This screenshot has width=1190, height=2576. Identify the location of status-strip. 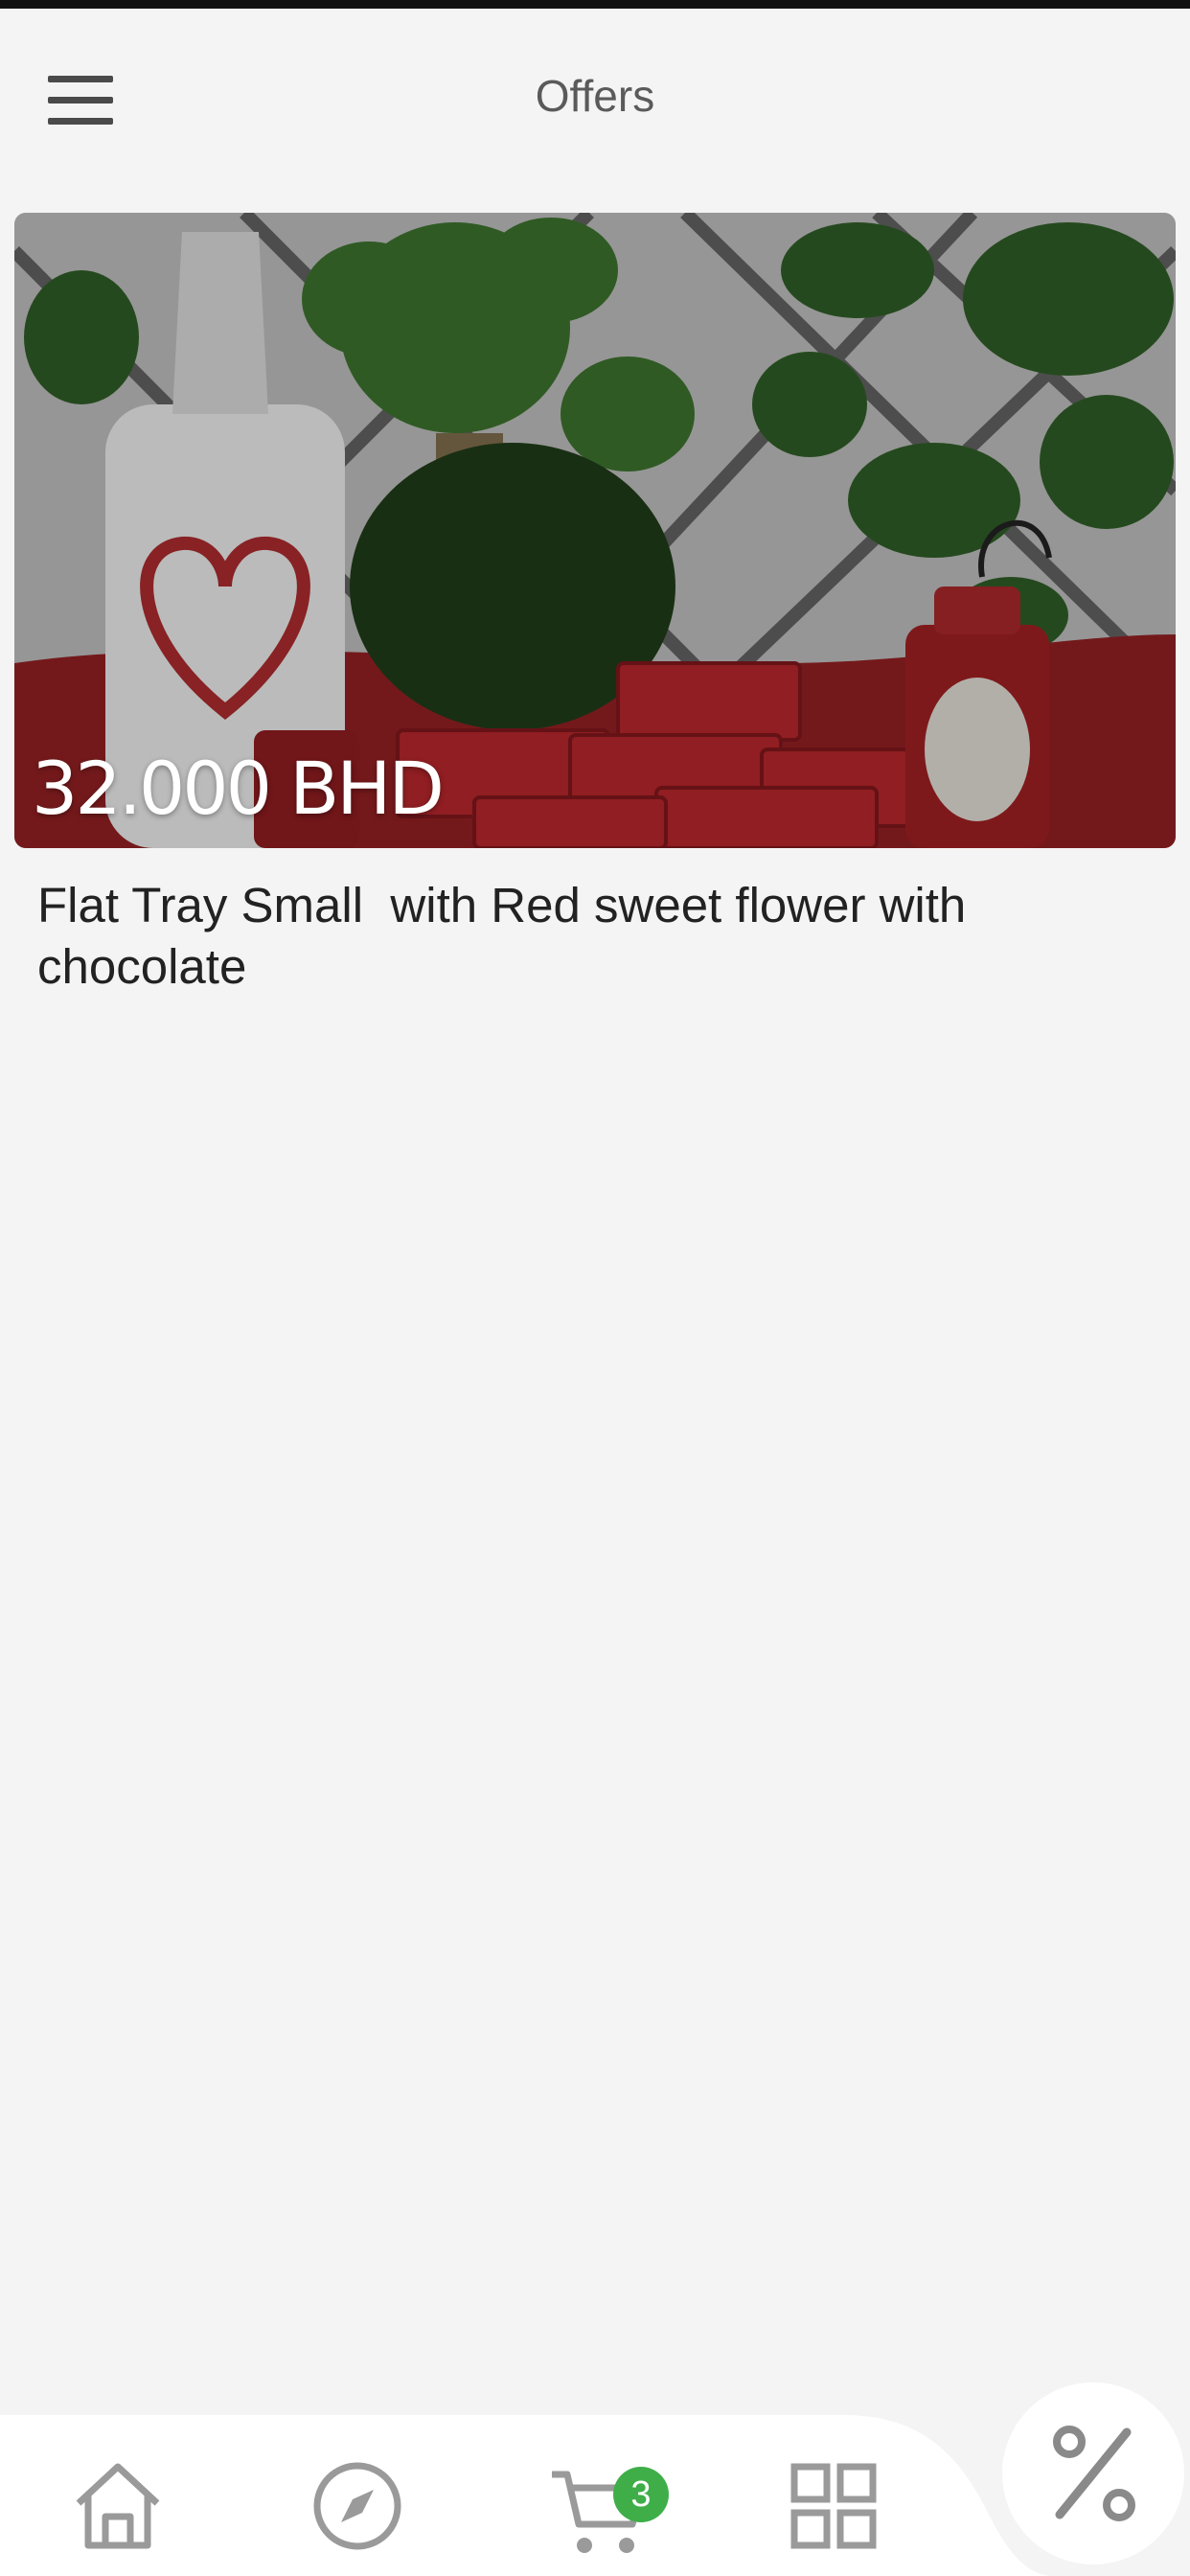
(595, 4).